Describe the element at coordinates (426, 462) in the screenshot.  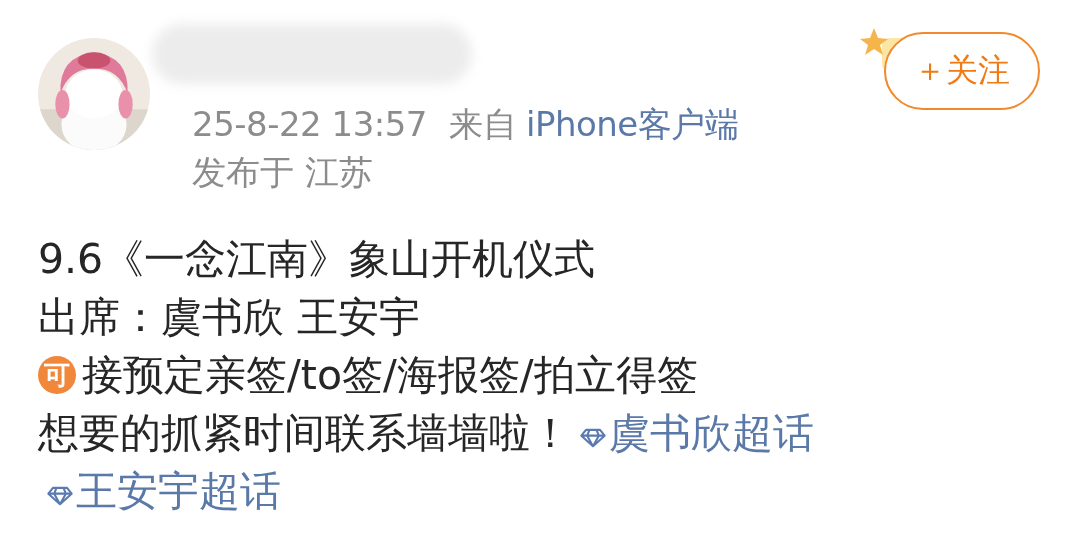
I see `post-text: 想要的抓紧时间联系墙墙啦！ 虞书欣超话 王安宇超话` at that location.